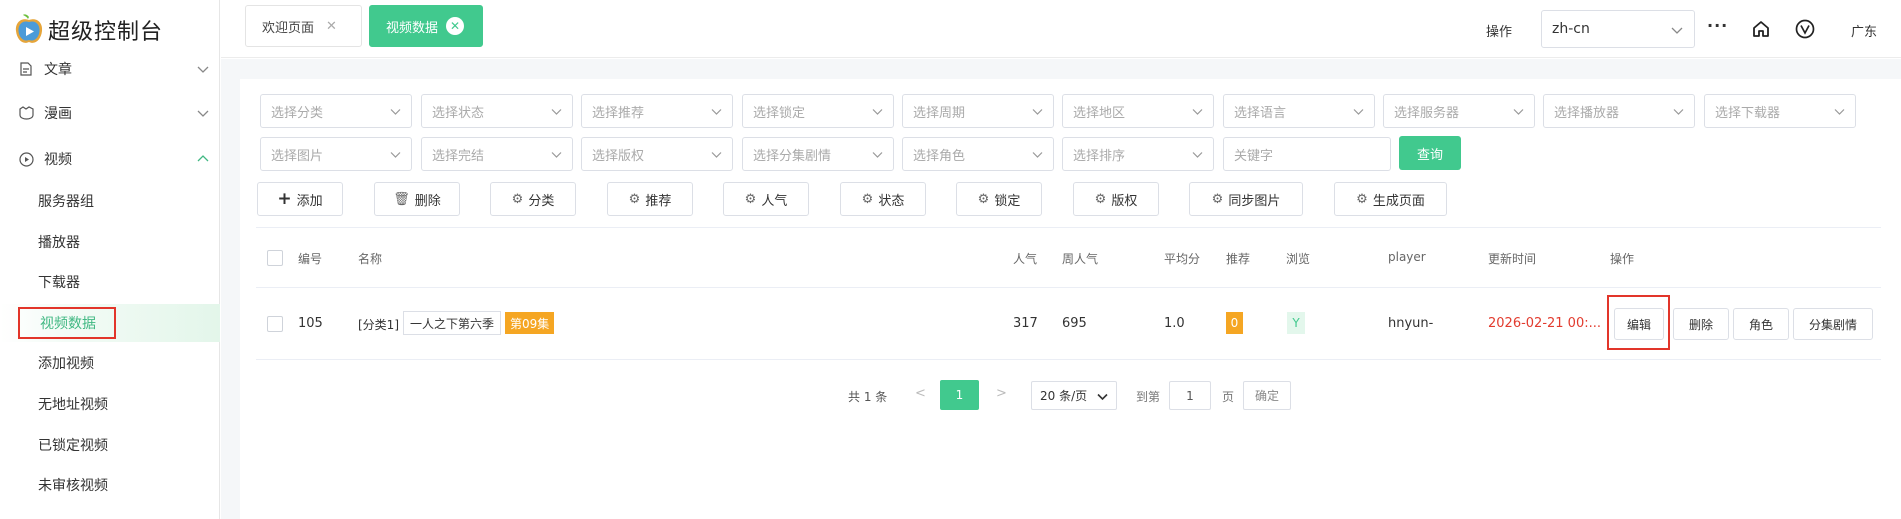 Image resolution: width=1901 pixels, height=519 pixels. What do you see at coordinates (1299, 111) in the screenshot?
I see `filter-language: 选择语言` at bounding box center [1299, 111].